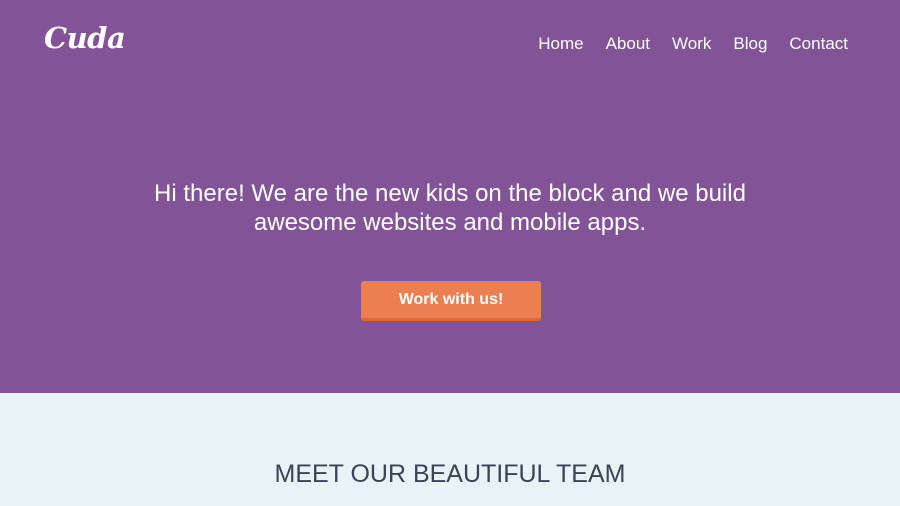 The height and width of the screenshot is (506, 900). Describe the element at coordinates (450, 474) in the screenshot. I see `team-section-title: MEET OUR BEAUTIFUL TEAM` at that location.